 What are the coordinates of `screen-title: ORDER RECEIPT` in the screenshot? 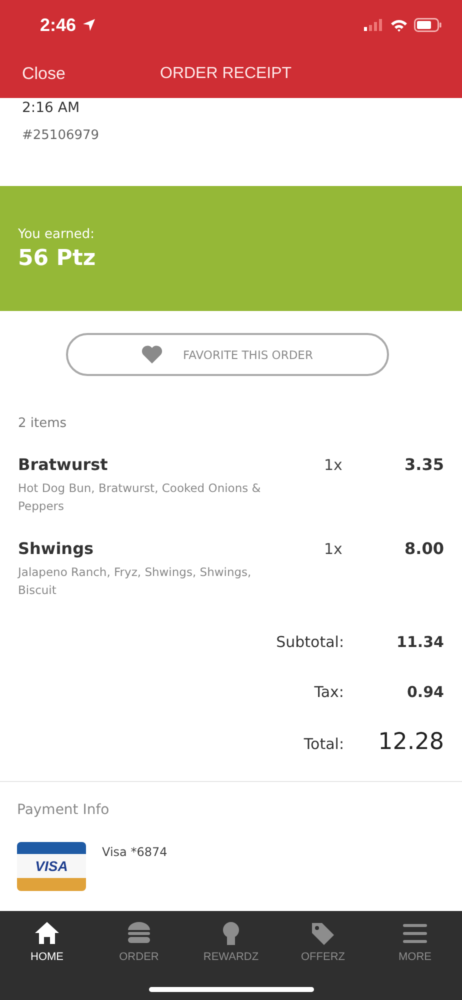 It's located at (226, 74).